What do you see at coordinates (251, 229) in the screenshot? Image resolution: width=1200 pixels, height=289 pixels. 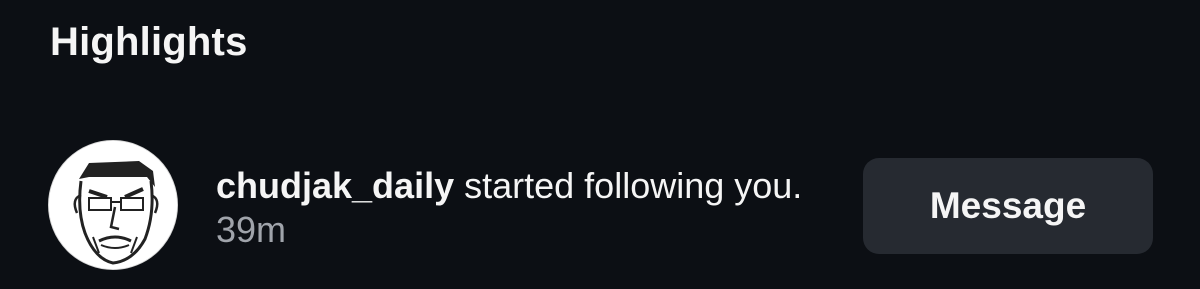 I see `timestamp: 39m` at bounding box center [251, 229].